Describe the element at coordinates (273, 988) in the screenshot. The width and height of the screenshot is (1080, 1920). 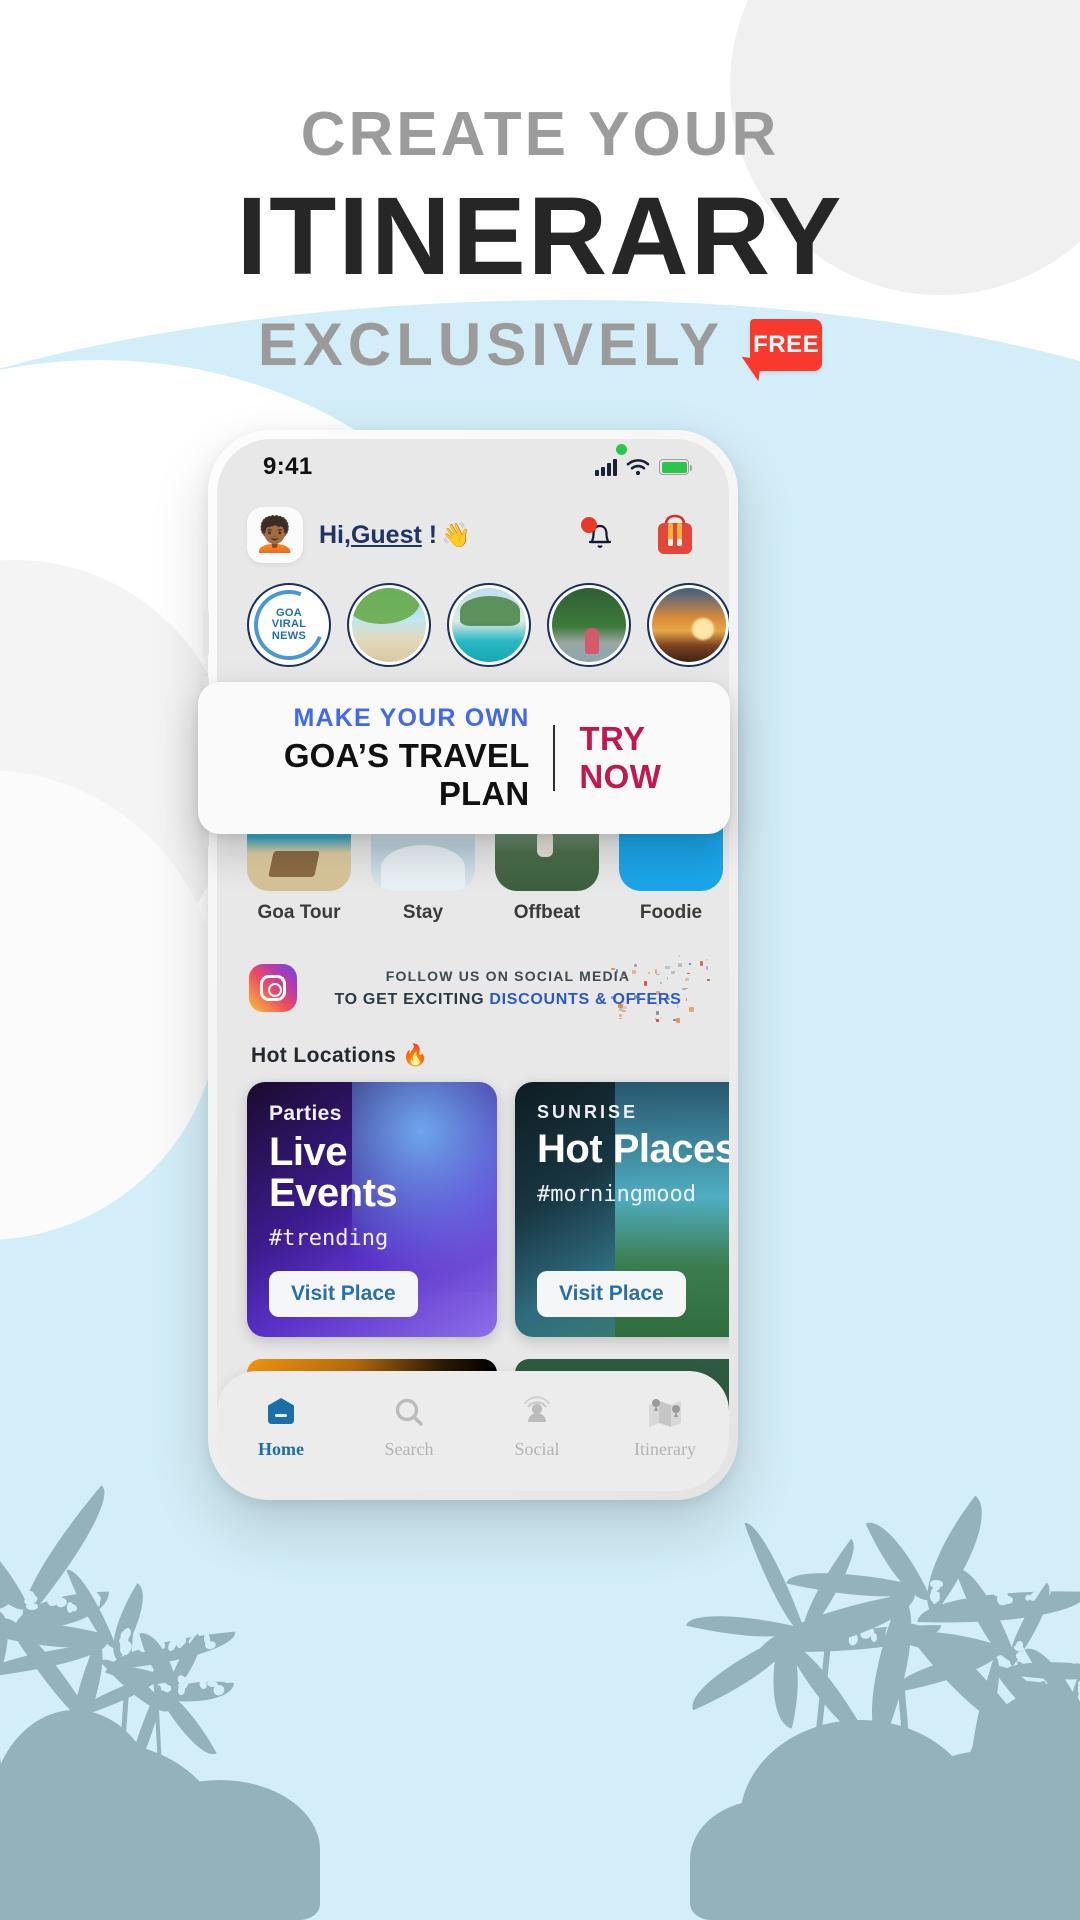
I see `instagram-icon` at that location.